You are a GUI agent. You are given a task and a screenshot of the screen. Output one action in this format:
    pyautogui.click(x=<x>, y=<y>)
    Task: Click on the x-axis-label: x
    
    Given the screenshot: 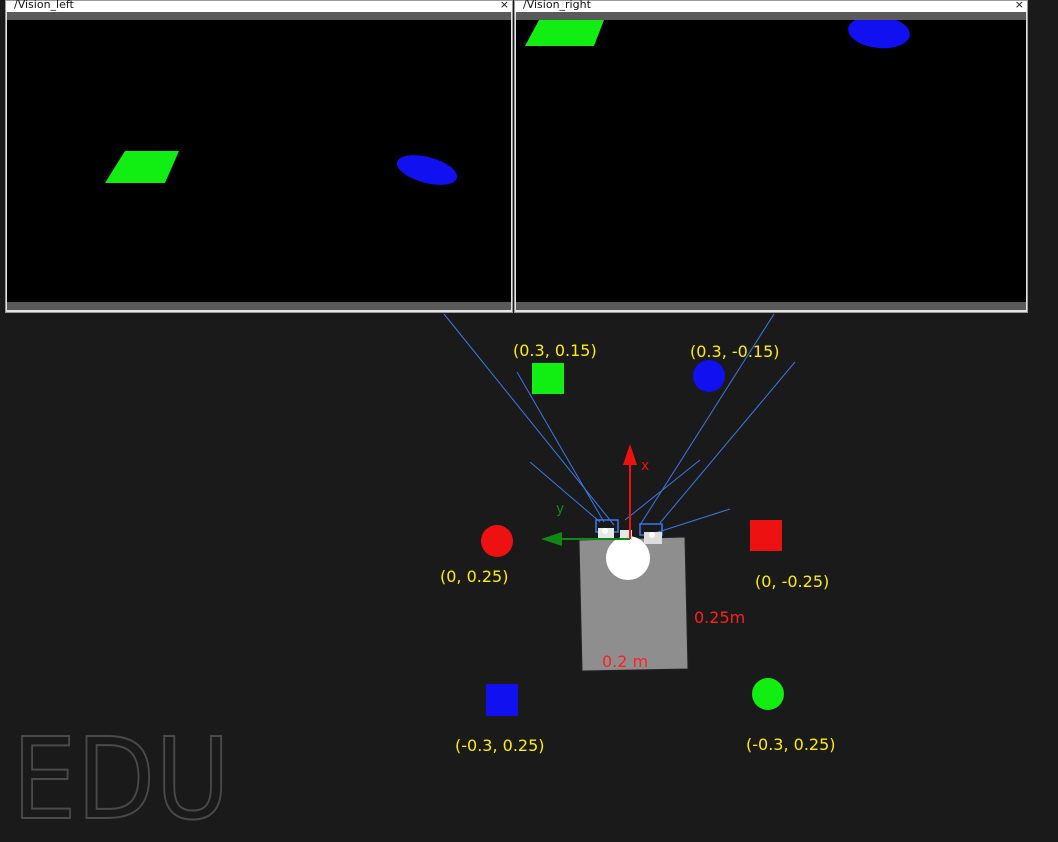 What is the action you would take?
    pyautogui.click(x=645, y=466)
    